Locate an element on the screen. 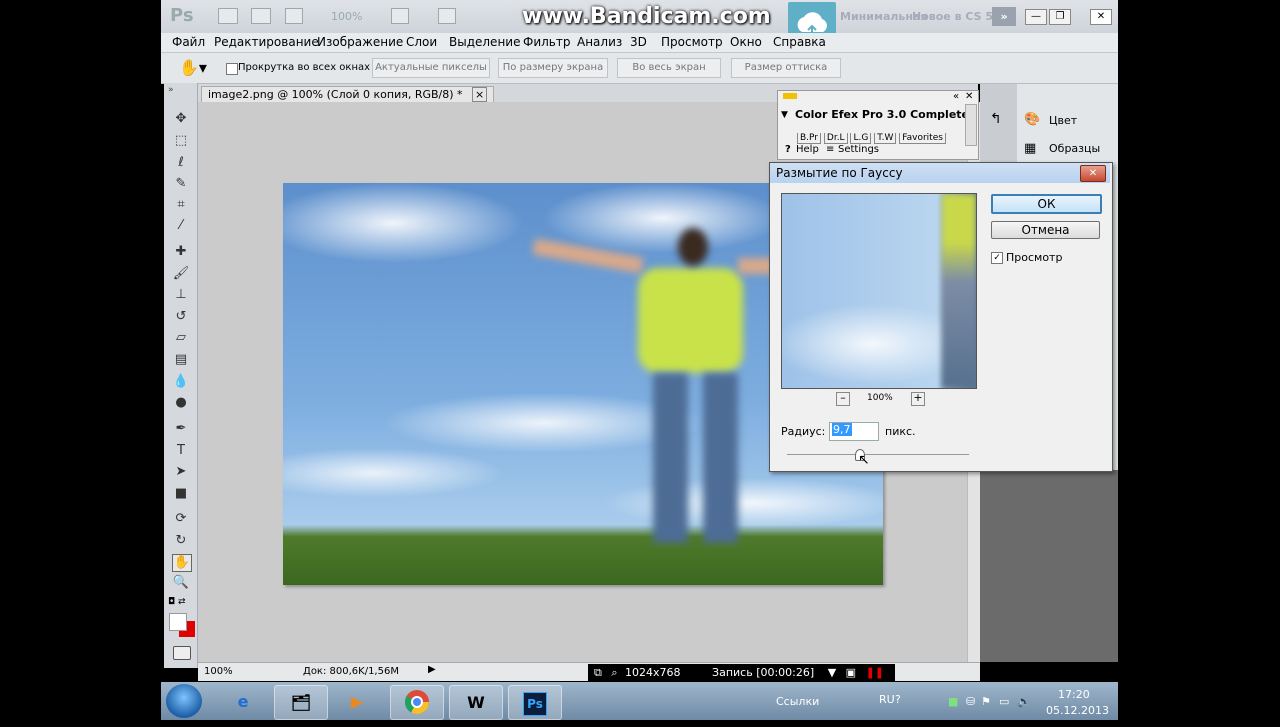  actual-pixels-button: Актуальные пикселы is located at coordinates (431, 68).